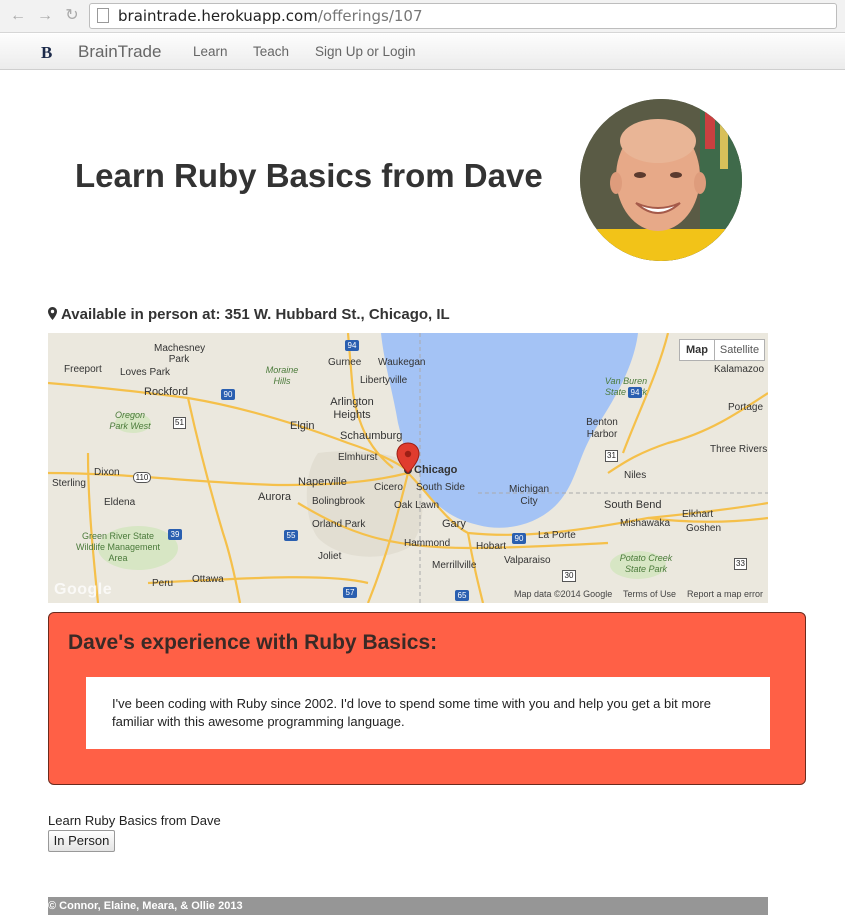  What do you see at coordinates (134, 820) in the screenshot?
I see `offering-form-label: Learn Ruby Basics from Dave` at bounding box center [134, 820].